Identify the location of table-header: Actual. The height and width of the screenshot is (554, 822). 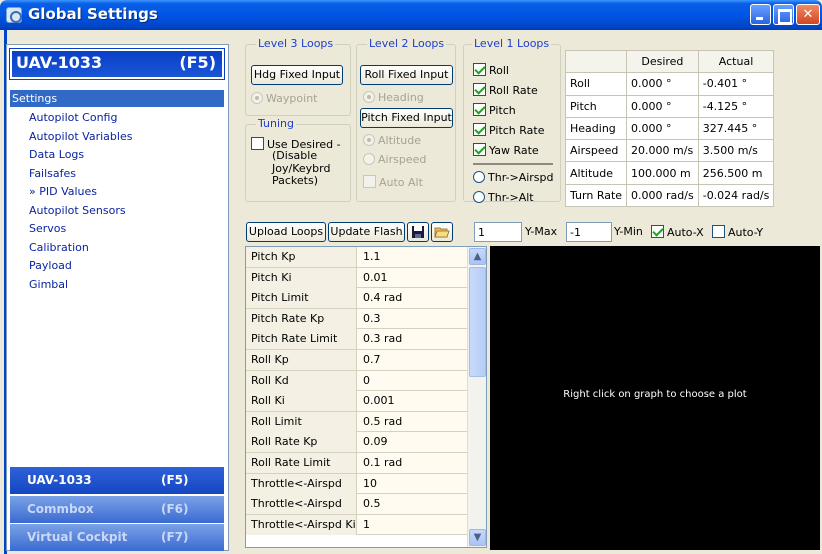
(736, 61).